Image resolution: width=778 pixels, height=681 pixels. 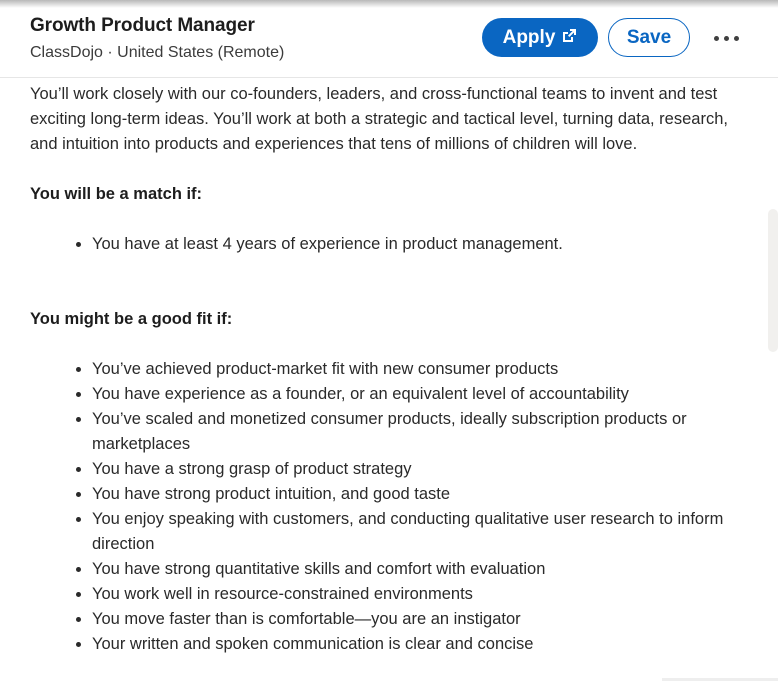 I want to click on job-title: Growth Product Manager, so click(x=142, y=25).